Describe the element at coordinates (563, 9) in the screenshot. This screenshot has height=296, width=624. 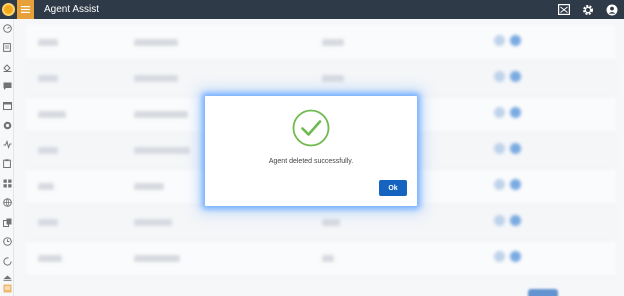
I see `screen-icon` at that location.